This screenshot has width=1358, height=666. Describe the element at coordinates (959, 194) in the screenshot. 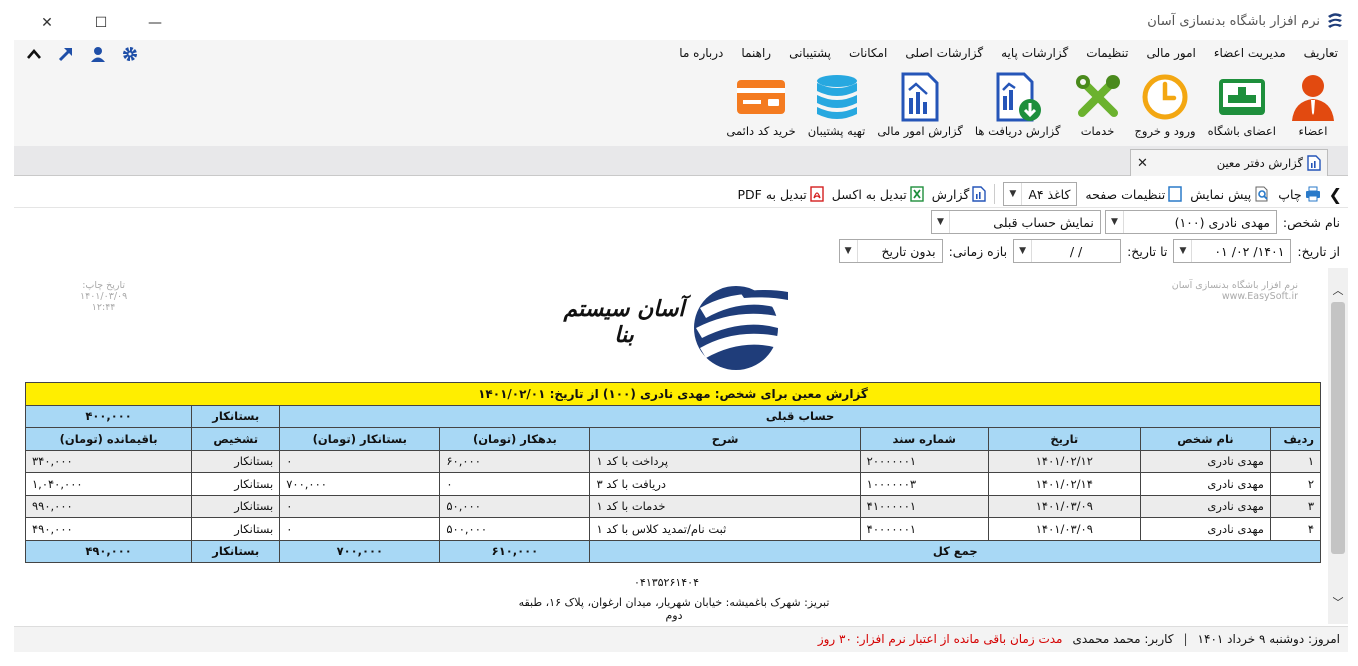

I see `report-button: گزارش` at that location.